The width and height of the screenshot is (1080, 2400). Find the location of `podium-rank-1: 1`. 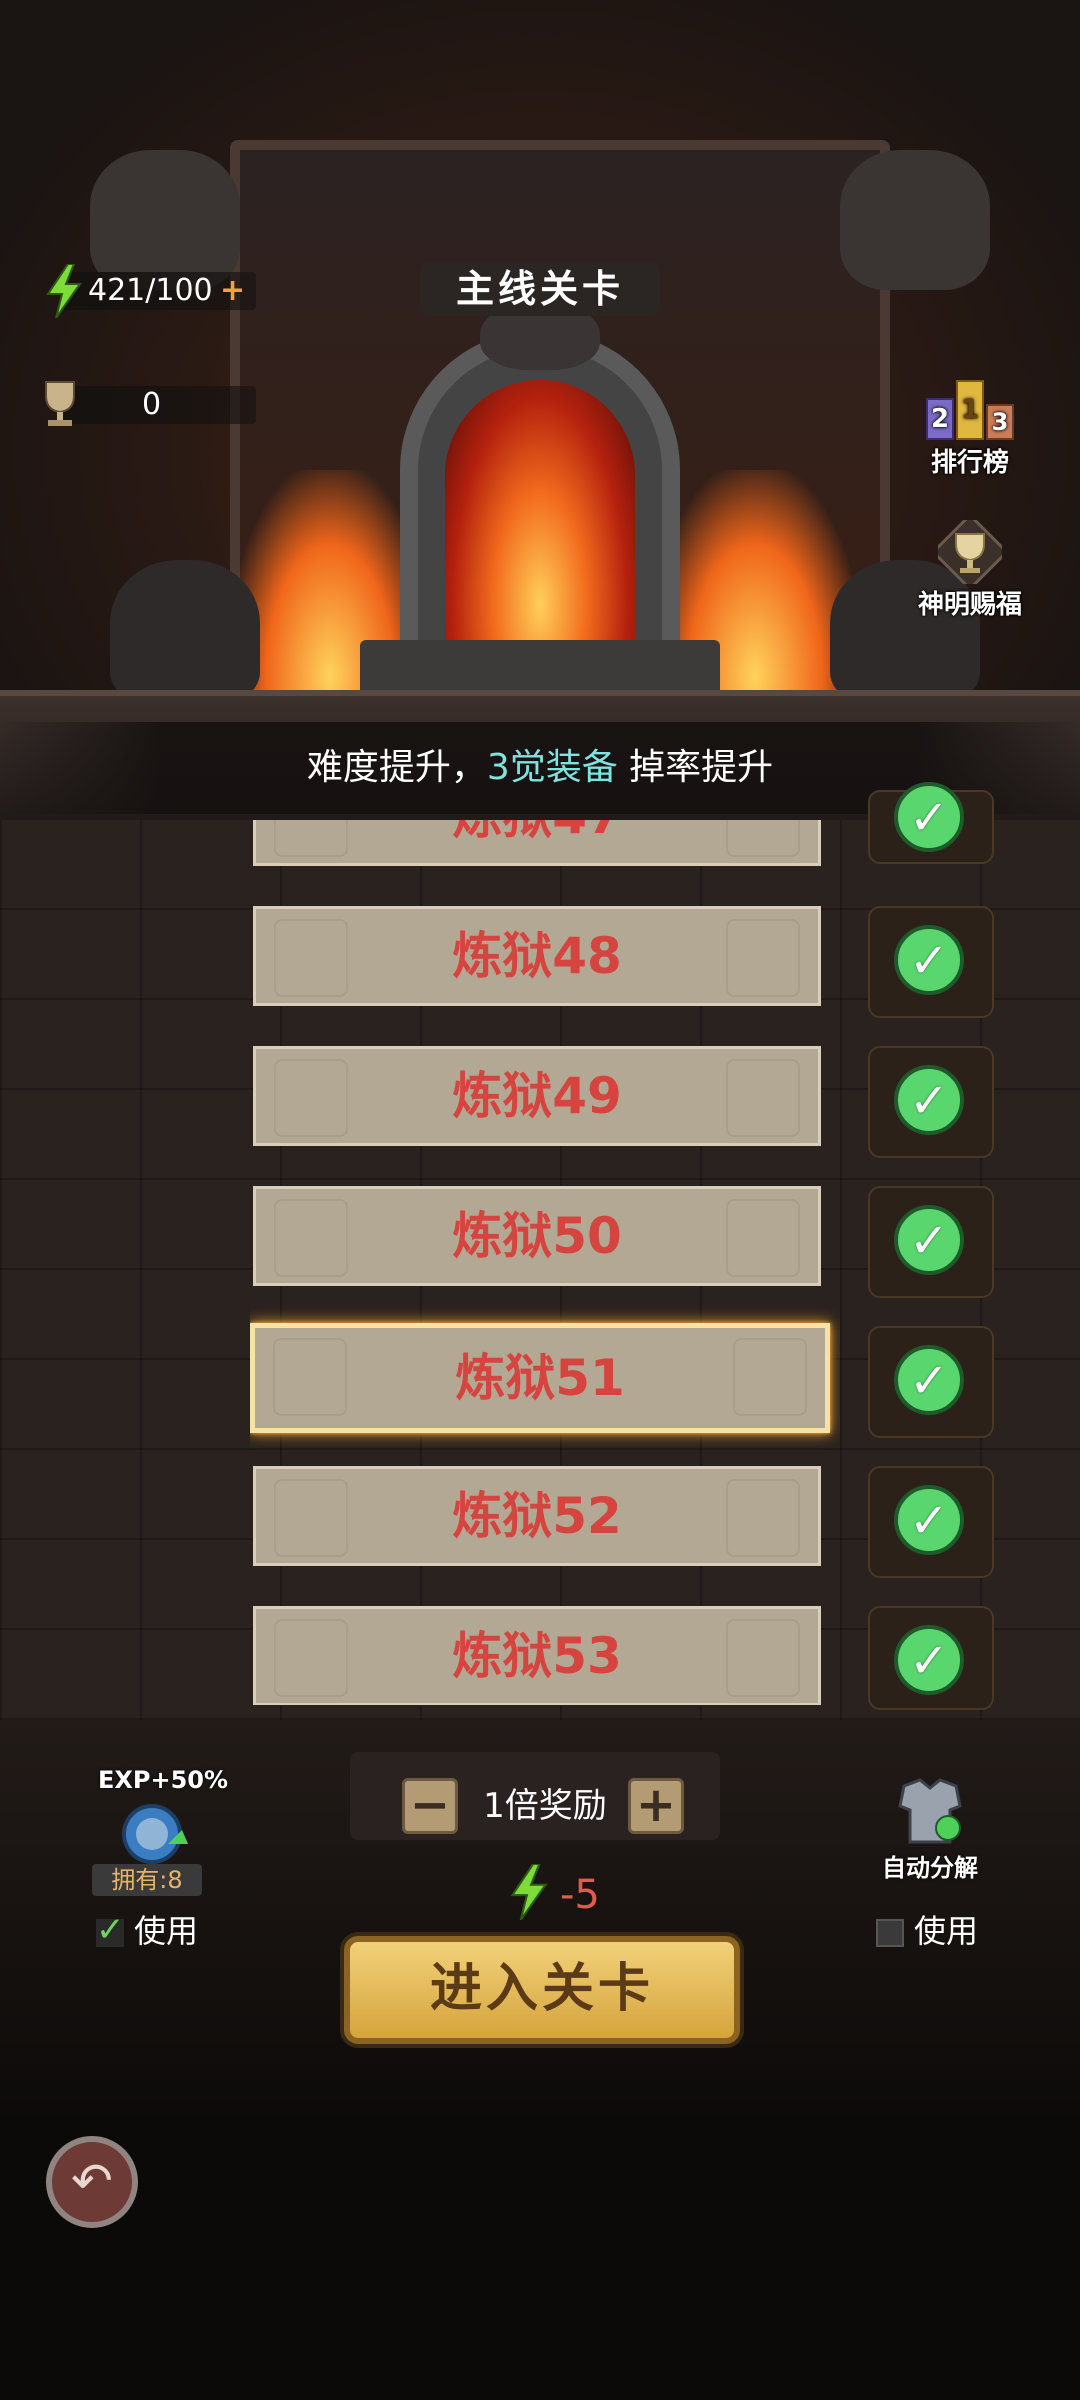

podium-rank-1: 1 is located at coordinates (970, 410).